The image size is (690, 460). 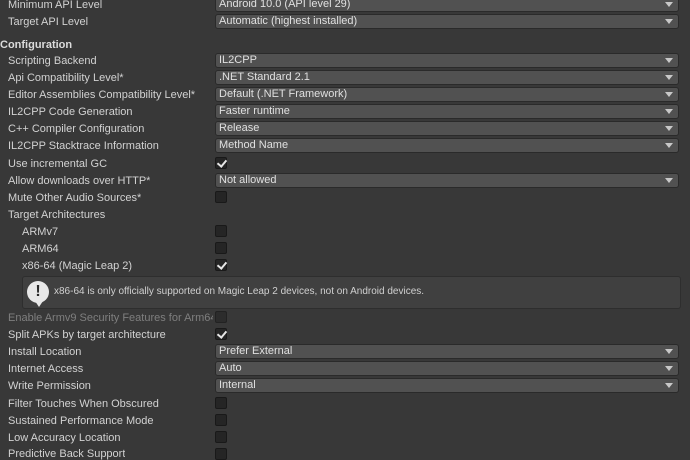 I want to click on scripting-backend-label: Scripting Backend, so click(x=52, y=61).